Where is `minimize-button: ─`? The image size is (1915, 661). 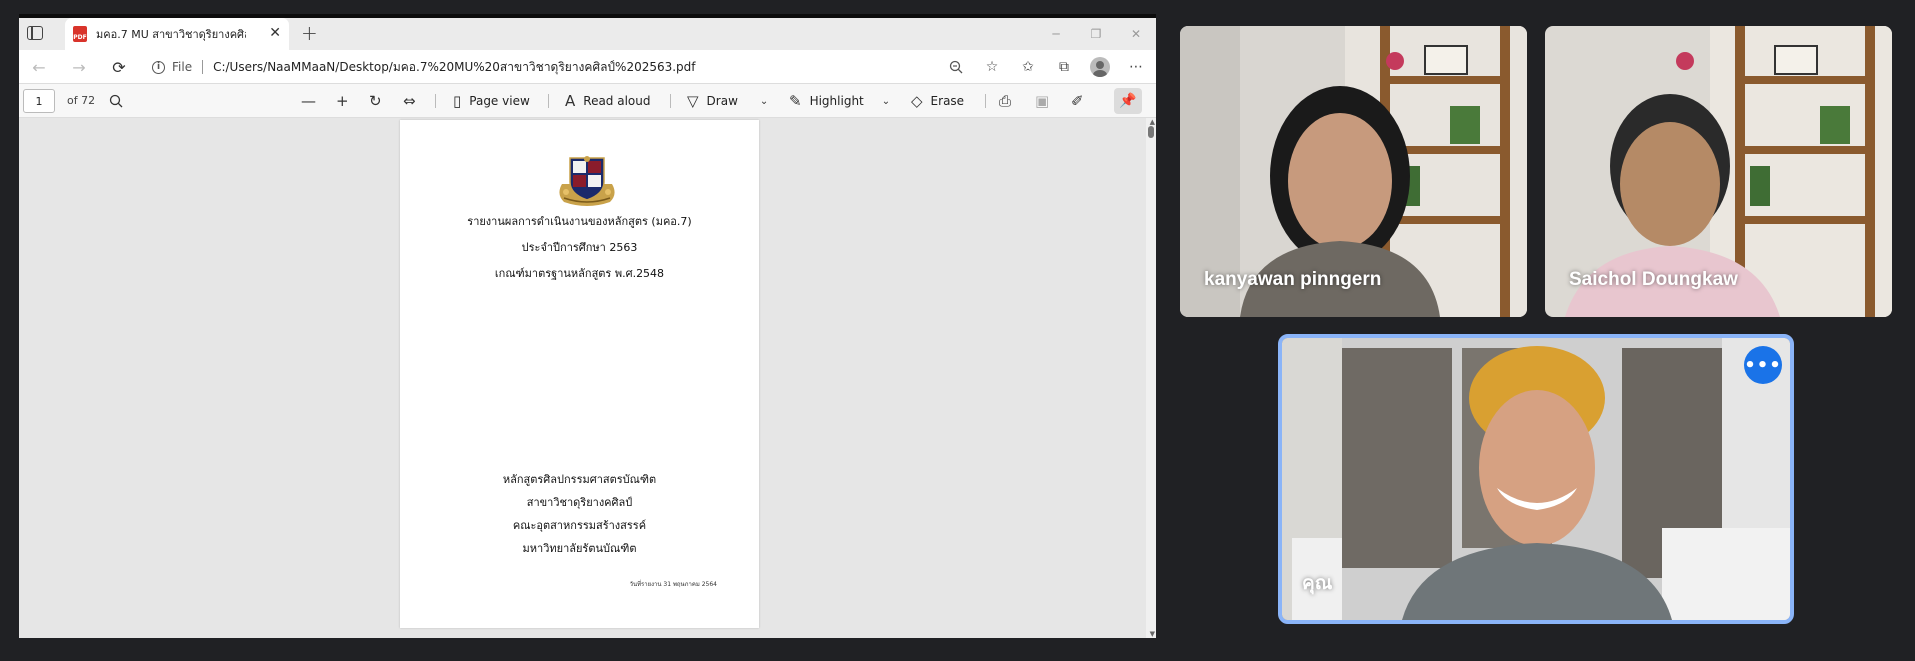 minimize-button: ─ is located at coordinates (1056, 34).